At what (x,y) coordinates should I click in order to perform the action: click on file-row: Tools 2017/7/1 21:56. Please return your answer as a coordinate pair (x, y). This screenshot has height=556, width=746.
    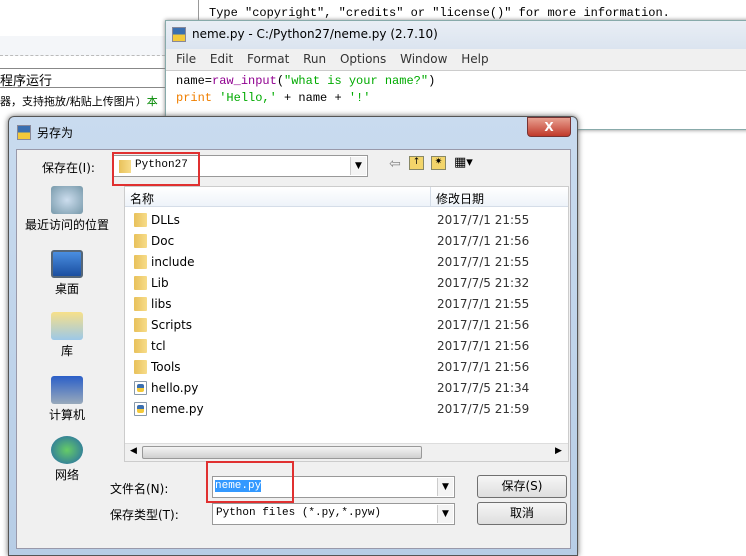
    Looking at the image, I should click on (345, 367).